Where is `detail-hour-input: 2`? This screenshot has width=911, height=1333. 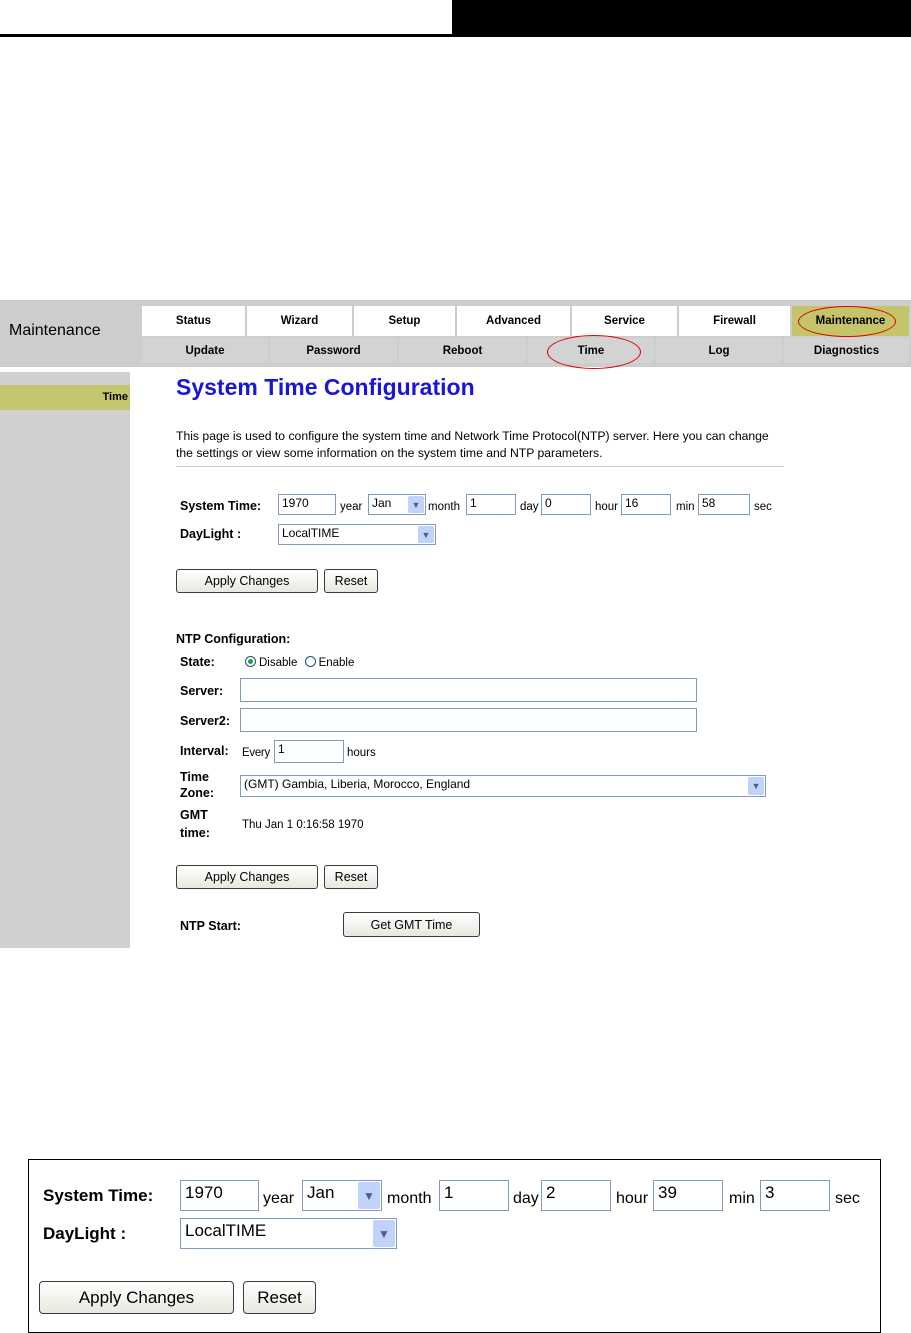 detail-hour-input: 2 is located at coordinates (576, 1195).